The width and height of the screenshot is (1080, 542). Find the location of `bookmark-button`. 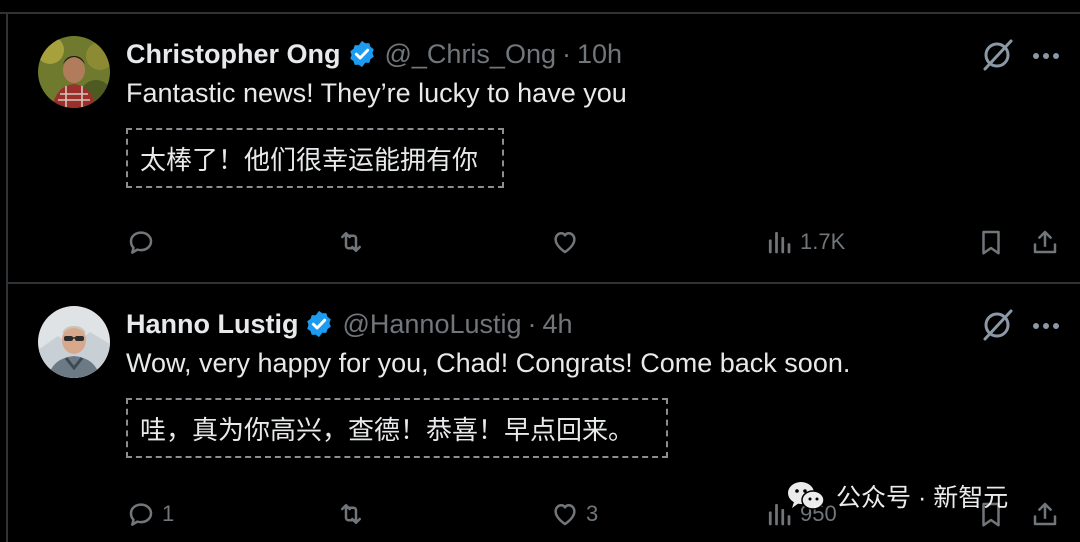

bookmark-button is located at coordinates (991, 242).